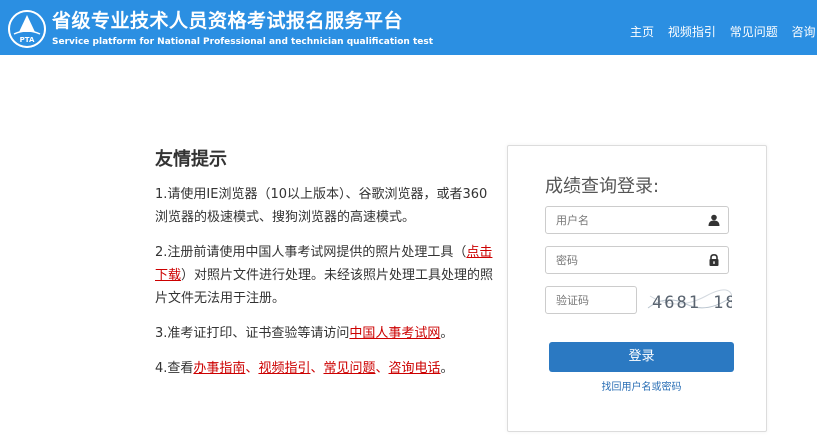  Describe the element at coordinates (714, 260) in the screenshot. I see `lock-icon` at that location.